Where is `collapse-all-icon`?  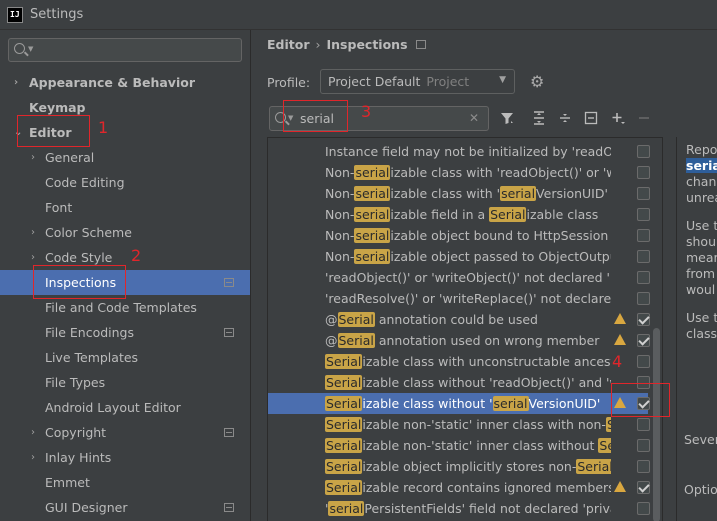 collapse-all-icon is located at coordinates (565, 119).